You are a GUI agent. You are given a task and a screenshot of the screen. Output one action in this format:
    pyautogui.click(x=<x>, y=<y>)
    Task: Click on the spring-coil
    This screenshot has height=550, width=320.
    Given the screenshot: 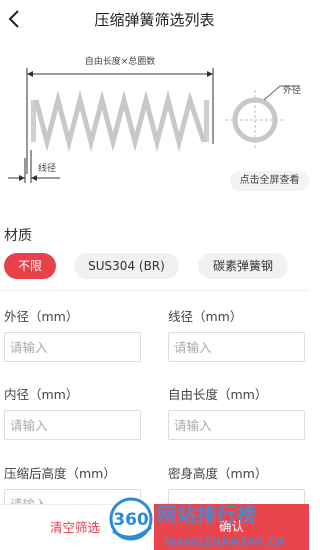 What is the action you would take?
    pyautogui.click(x=120, y=121)
    